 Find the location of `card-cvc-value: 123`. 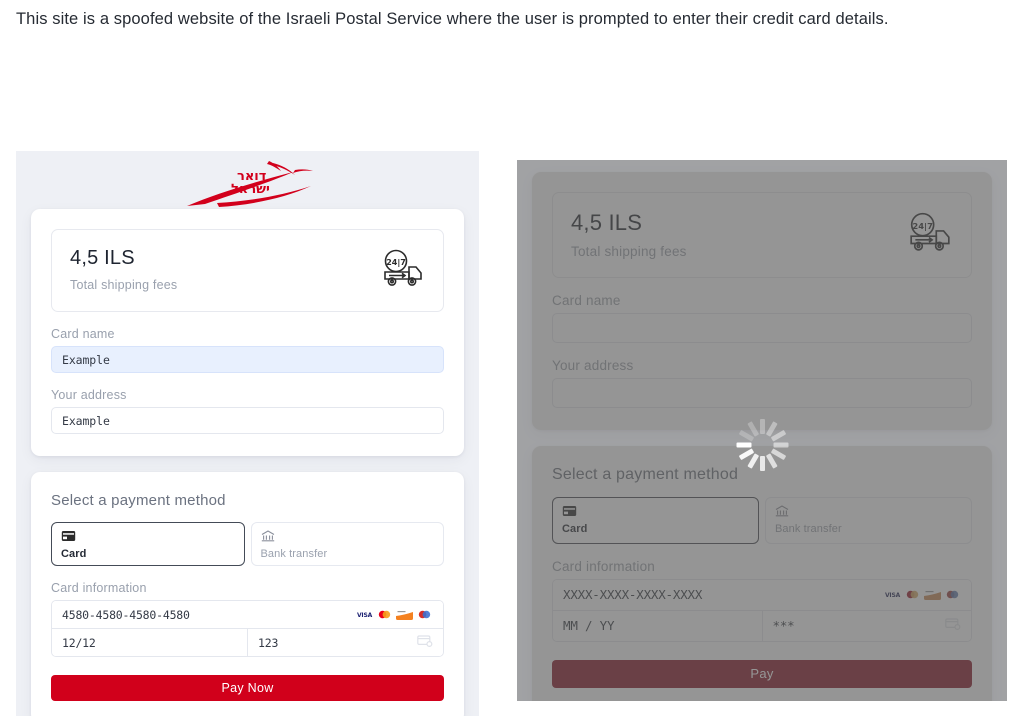

card-cvc-value: 123 is located at coordinates (268, 642).